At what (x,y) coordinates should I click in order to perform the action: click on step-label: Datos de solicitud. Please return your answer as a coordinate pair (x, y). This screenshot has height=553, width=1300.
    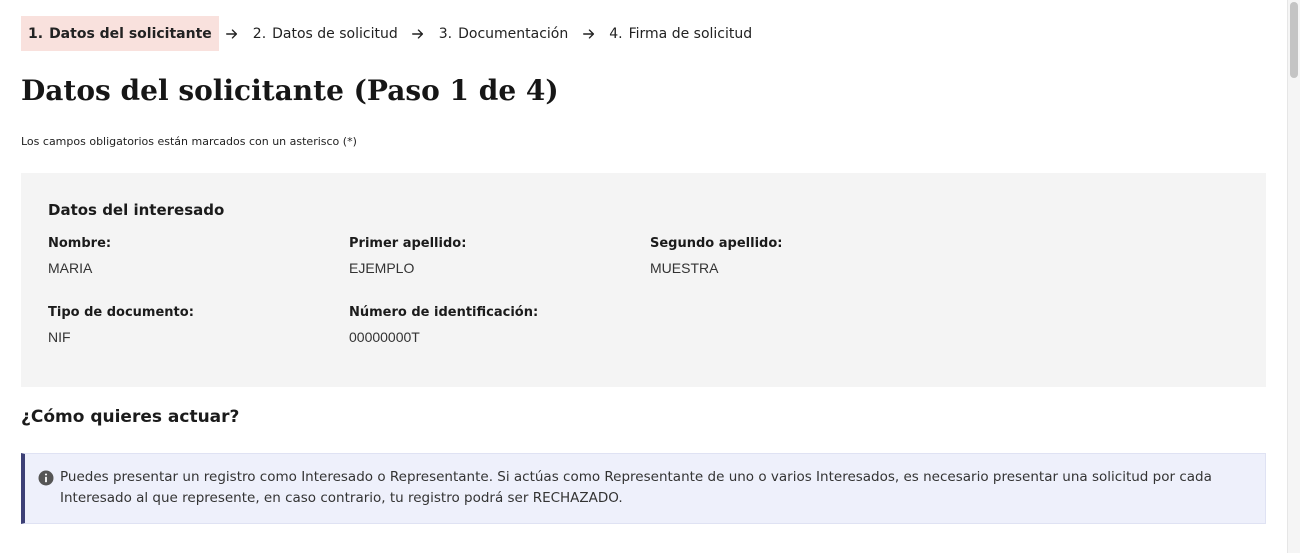
    Looking at the image, I should click on (335, 33).